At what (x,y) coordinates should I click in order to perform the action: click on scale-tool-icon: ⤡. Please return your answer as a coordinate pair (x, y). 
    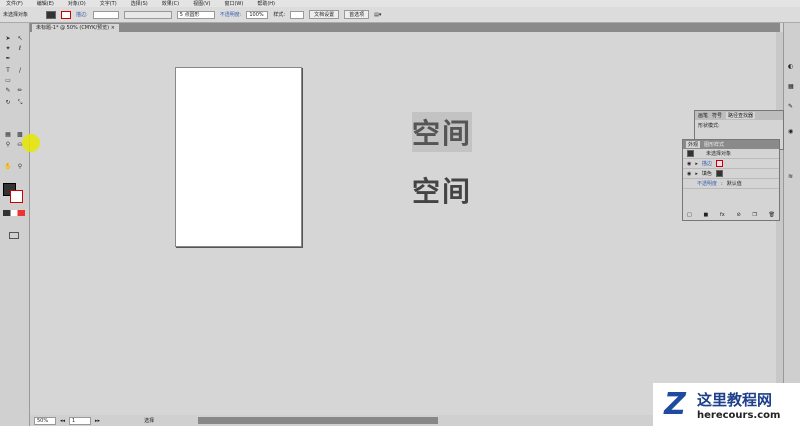
    Looking at the image, I should click on (20, 102).